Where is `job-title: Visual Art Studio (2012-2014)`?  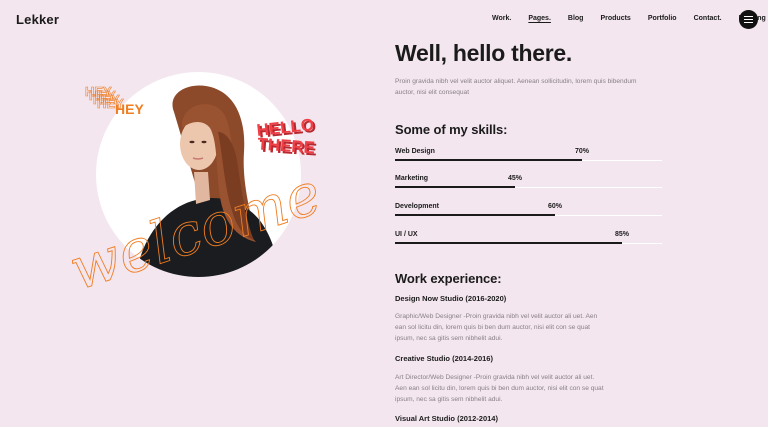 job-title: Visual Art Studio (2012-2014) is located at coordinates (446, 418).